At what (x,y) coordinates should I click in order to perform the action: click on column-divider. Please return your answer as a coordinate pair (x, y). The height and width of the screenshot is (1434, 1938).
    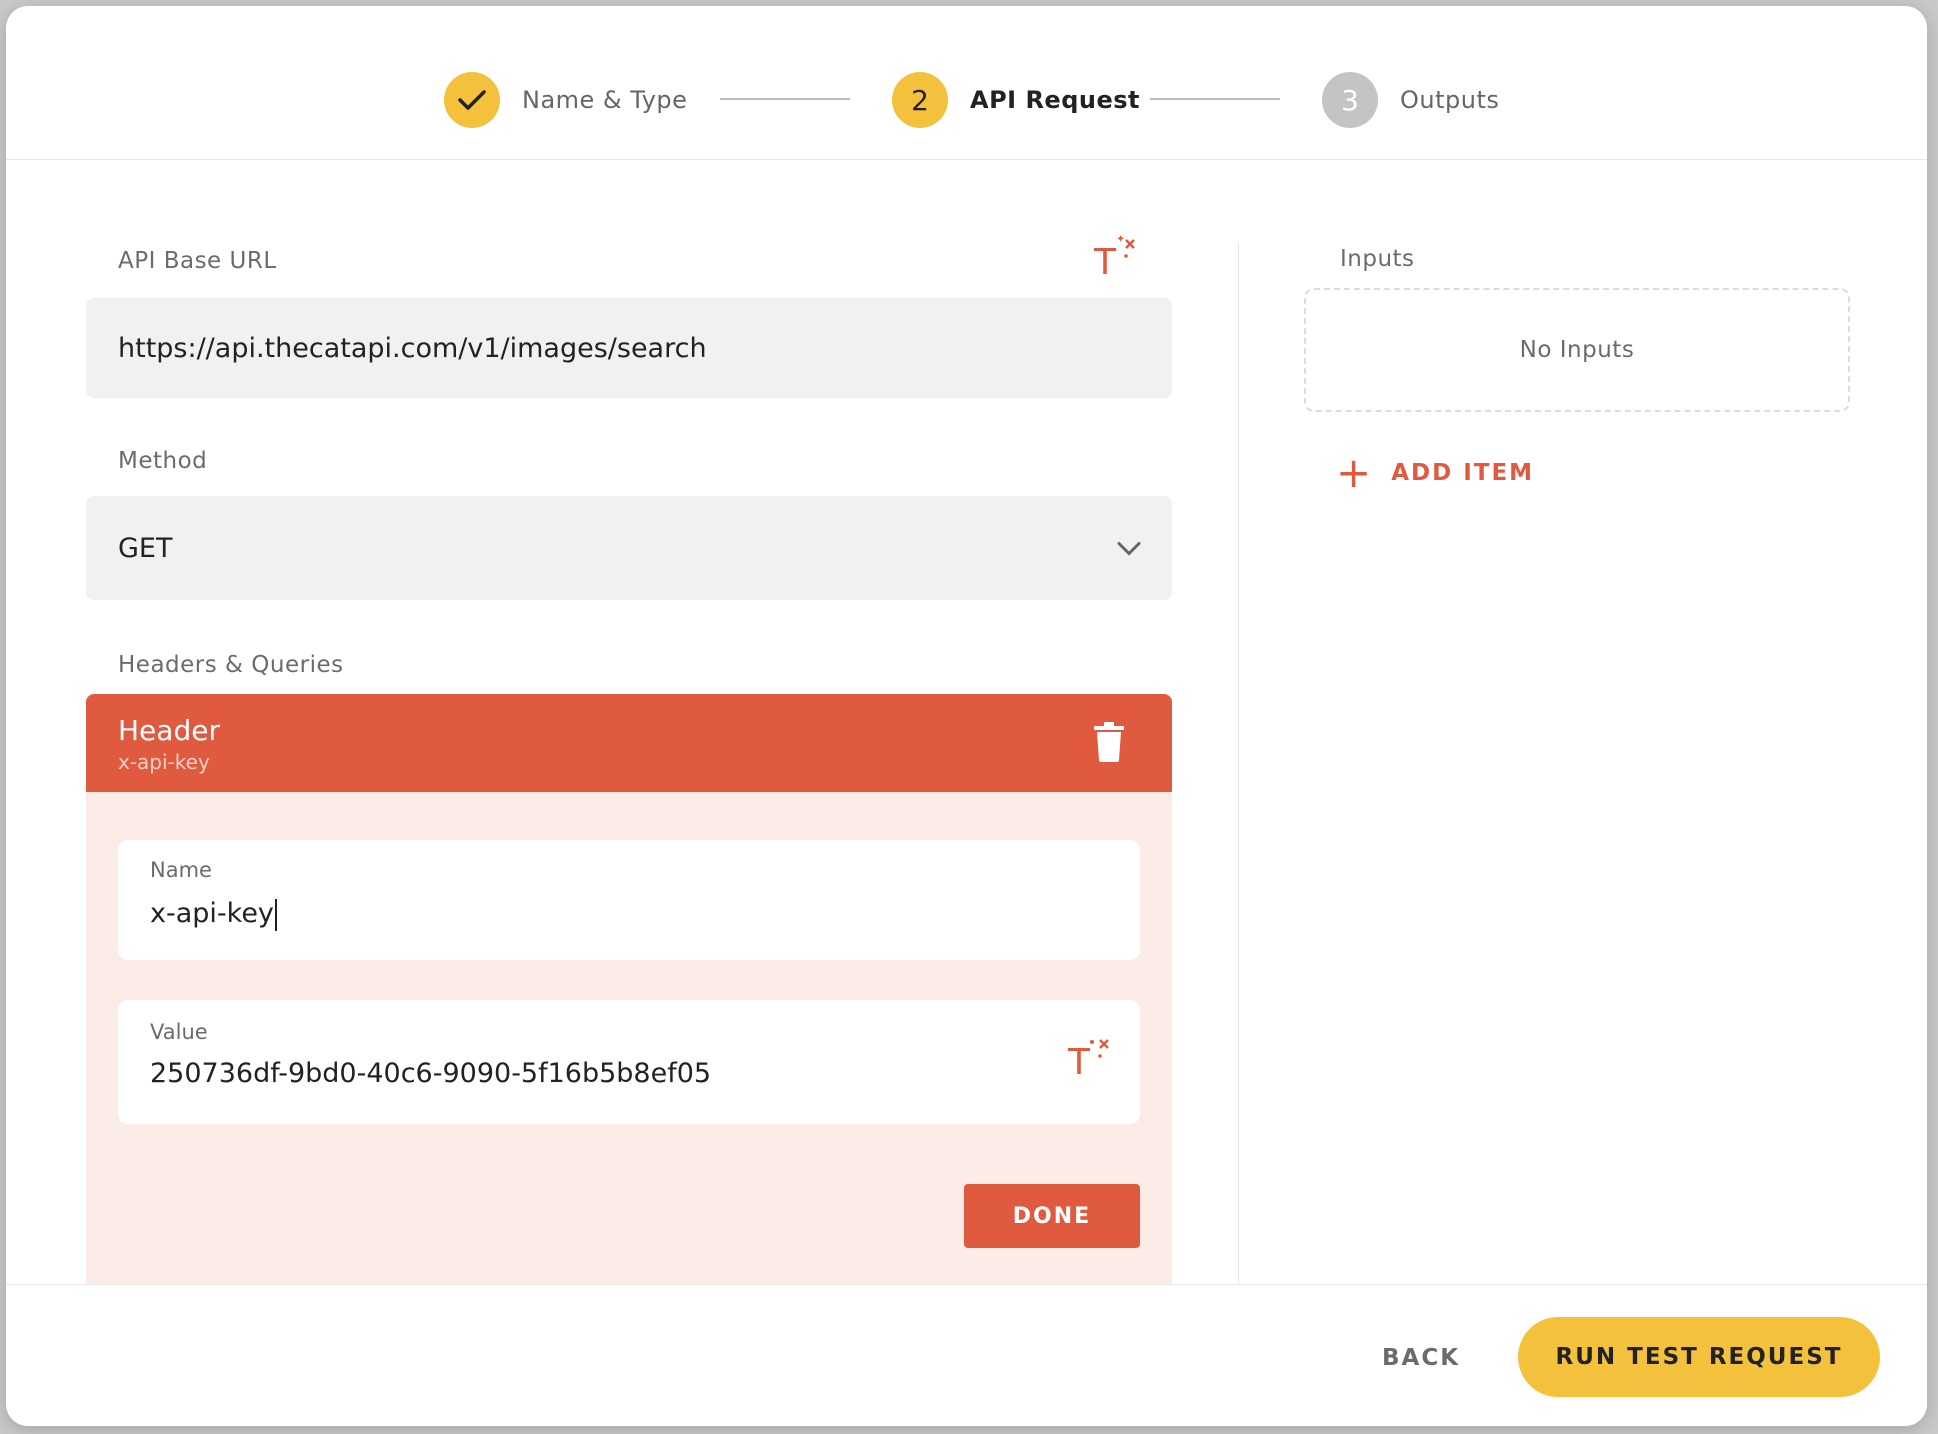
    Looking at the image, I should click on (1238, 763).